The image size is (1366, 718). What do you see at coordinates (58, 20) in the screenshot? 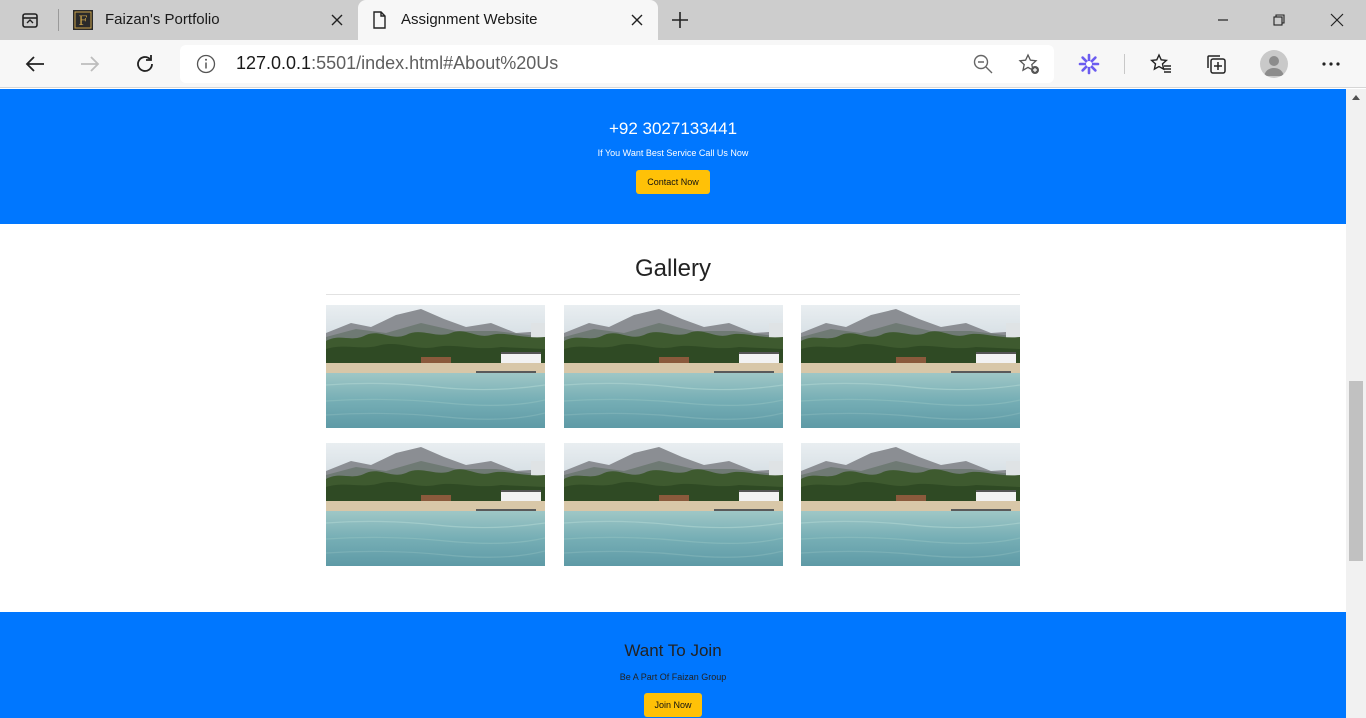
I see `tab-separator` at bounding box center [58, 20].